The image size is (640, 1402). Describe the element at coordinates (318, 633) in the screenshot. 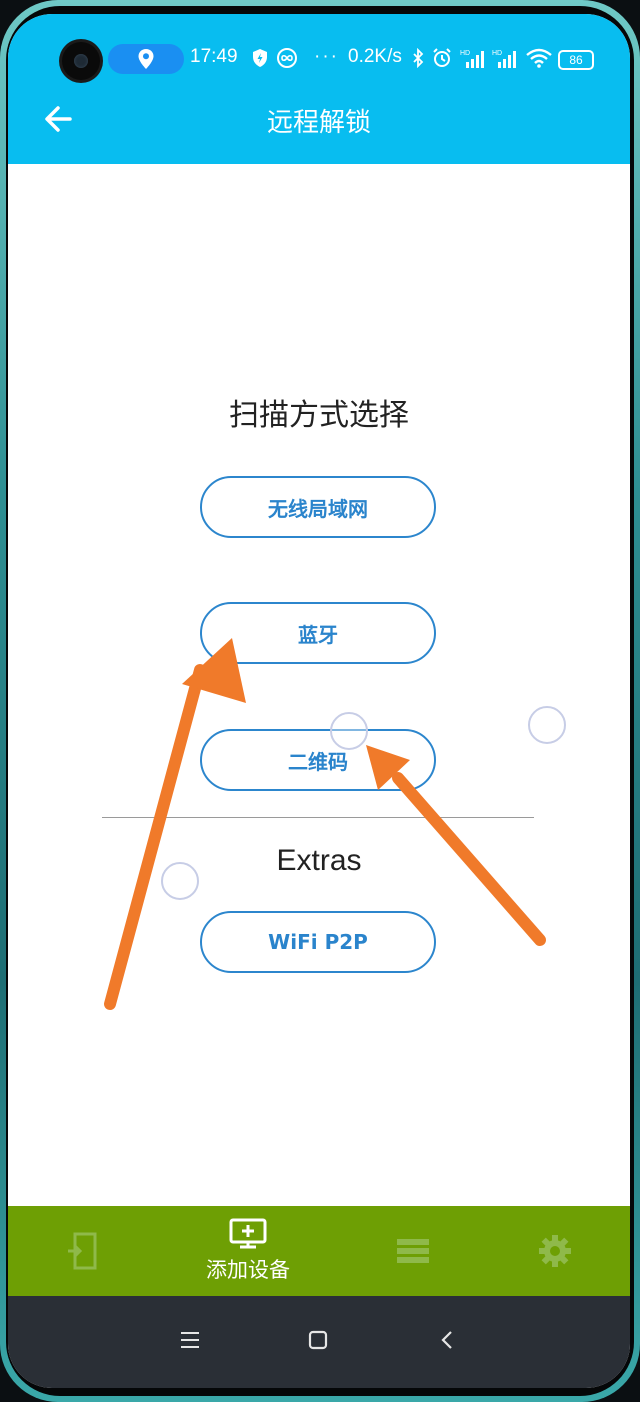

I see `bluetooth-button: 蓝牙` at that location.